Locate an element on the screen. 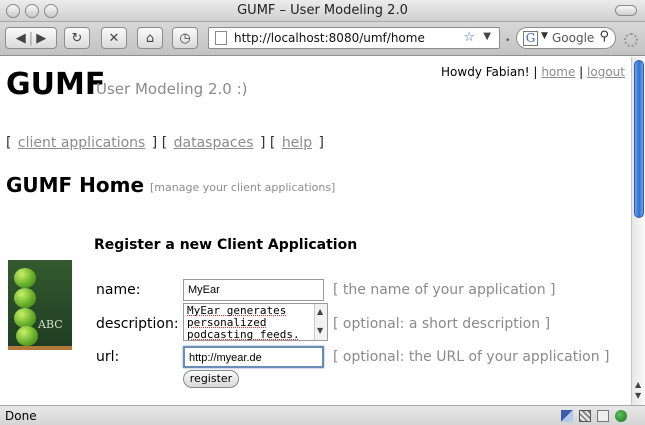 The height and width of the screenshot is (425, 645). window-title: GUMF – User Modeling 2.0 is located at coordinates (322, 10).